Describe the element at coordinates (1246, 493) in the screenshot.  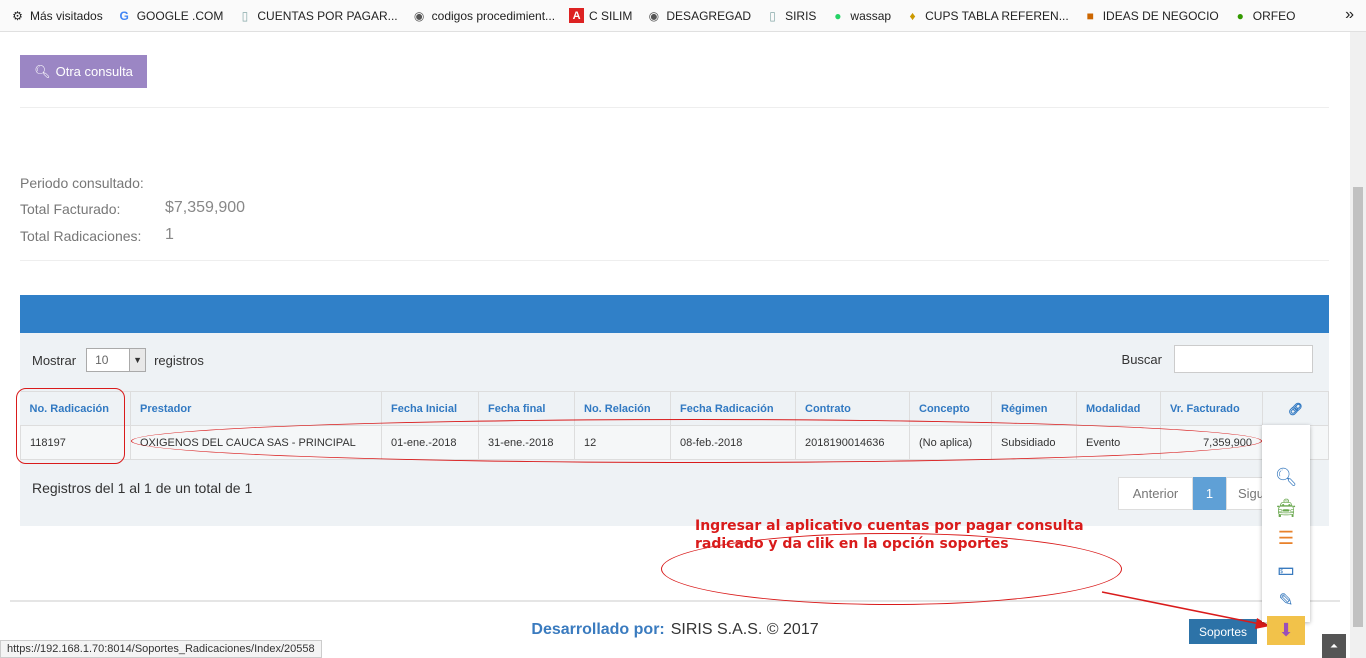
I see `pagination-next: Sigu` at that location.